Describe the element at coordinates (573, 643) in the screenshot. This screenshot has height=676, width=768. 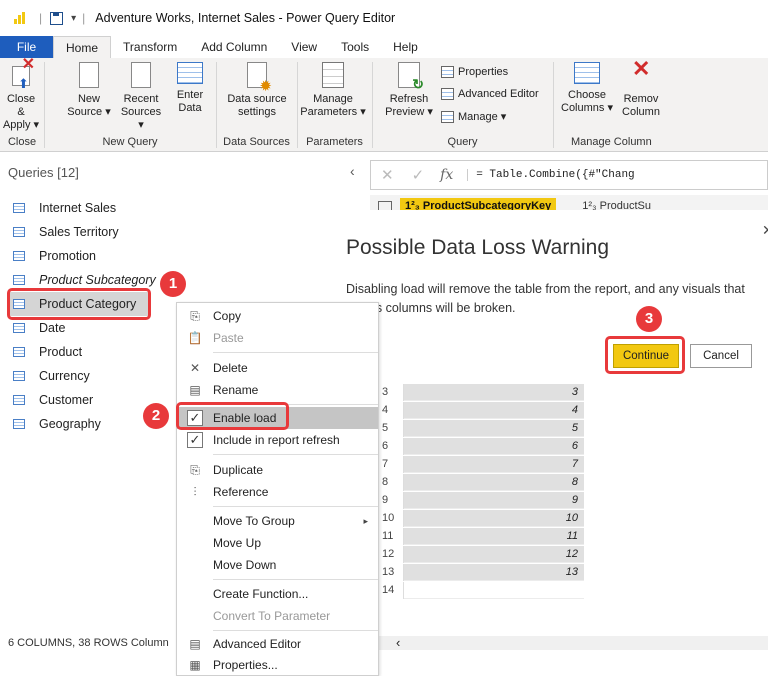
I see `horizontal-scrollbar: ‹` at that location.